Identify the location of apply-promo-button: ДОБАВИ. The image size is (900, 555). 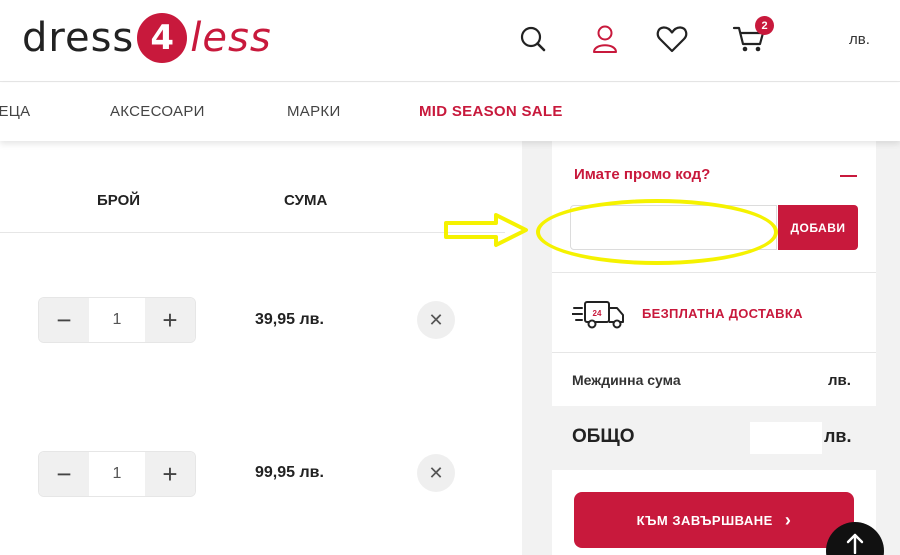
(818, 227).